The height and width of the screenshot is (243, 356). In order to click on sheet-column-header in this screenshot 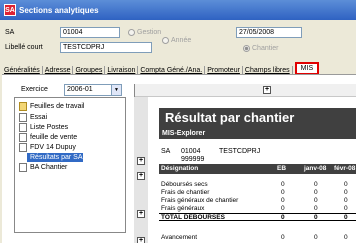, I will do `click(245, 90)`.